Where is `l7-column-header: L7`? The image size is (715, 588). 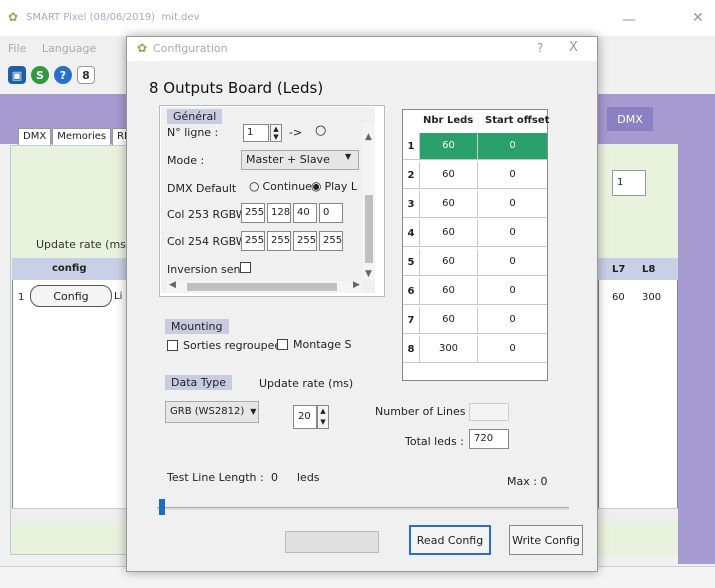 l7-column-header: L7 is located at coordinates (619, 269).